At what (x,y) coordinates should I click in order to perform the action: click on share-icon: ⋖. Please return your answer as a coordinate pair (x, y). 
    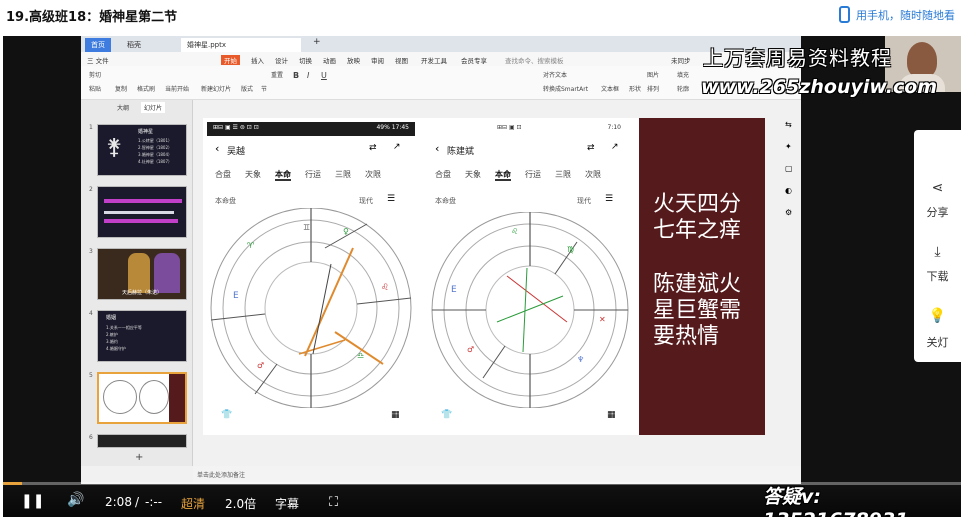
    Looking at the image, I should click on (937, 188).